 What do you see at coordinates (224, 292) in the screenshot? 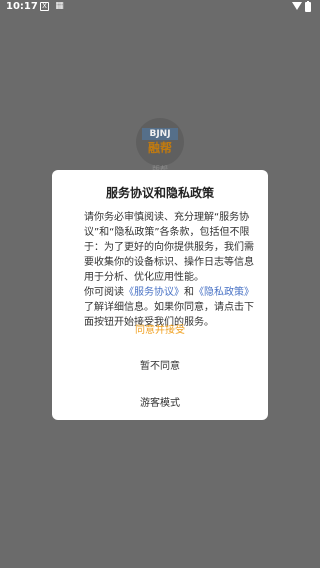
I see `privacy-policy-link: 《隐私政策》` at bounding box center [224, 292].